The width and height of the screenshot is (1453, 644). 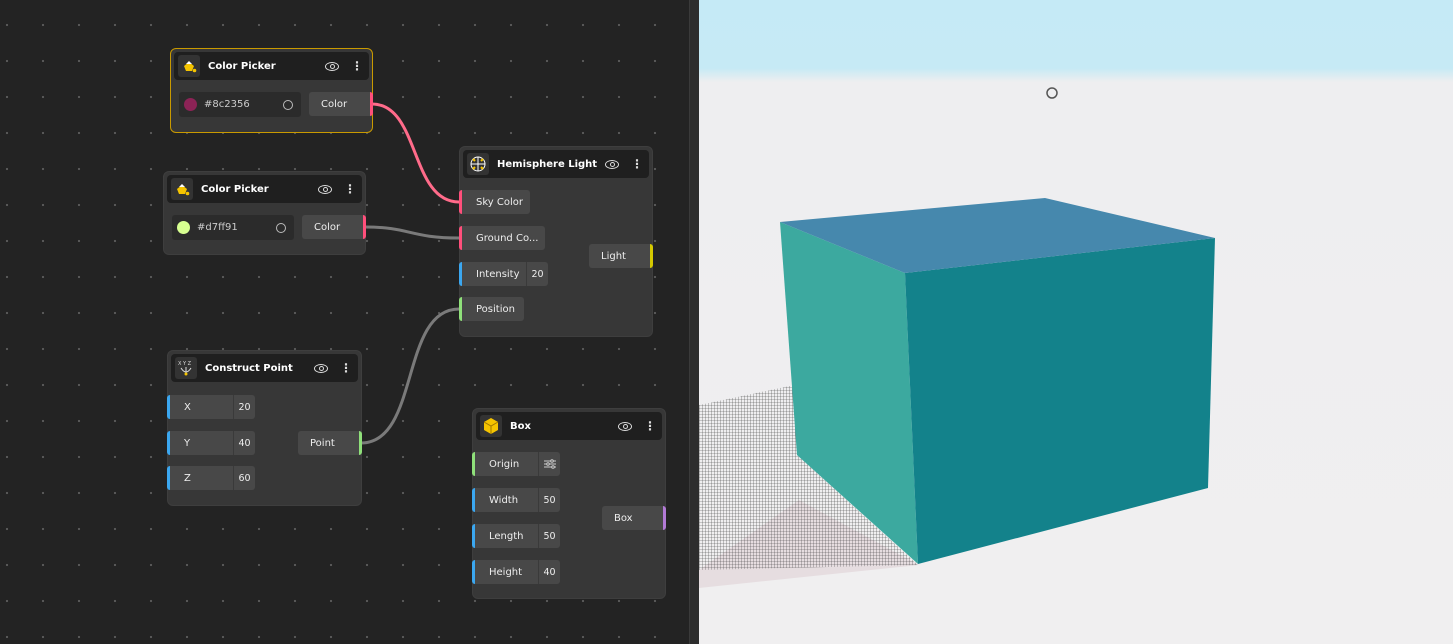 I want to click on color-picker-node-1: Color Picker ⋮ #8c2356 Color, so click(x=271, y=90).